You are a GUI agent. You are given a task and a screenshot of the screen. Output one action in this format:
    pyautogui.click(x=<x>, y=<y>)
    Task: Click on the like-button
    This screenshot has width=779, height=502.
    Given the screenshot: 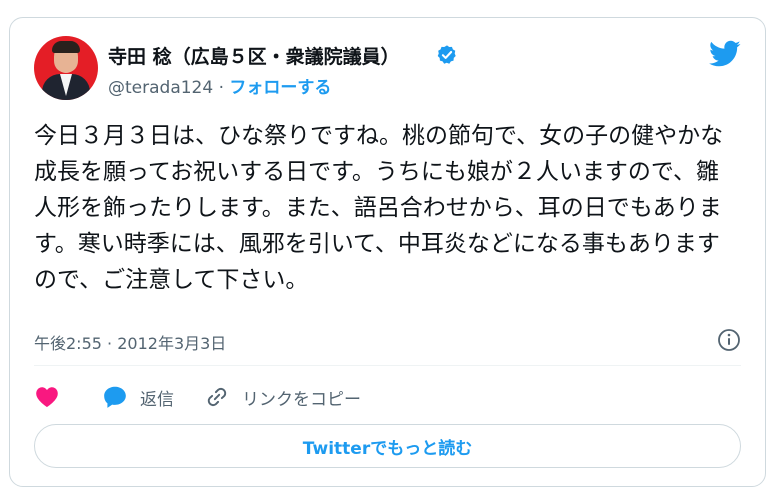 What is the action you would take?
    pyautogui.click(x=53, y=397)
    